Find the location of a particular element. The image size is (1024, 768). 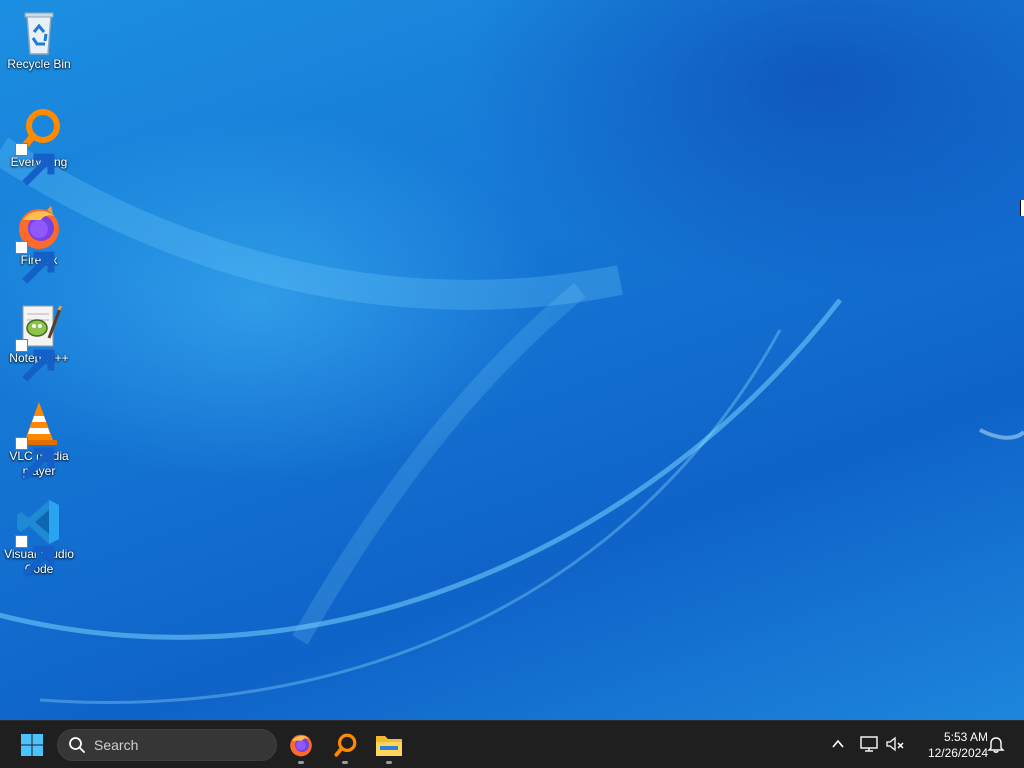

everything-icon is located at coordinates (345, 745).